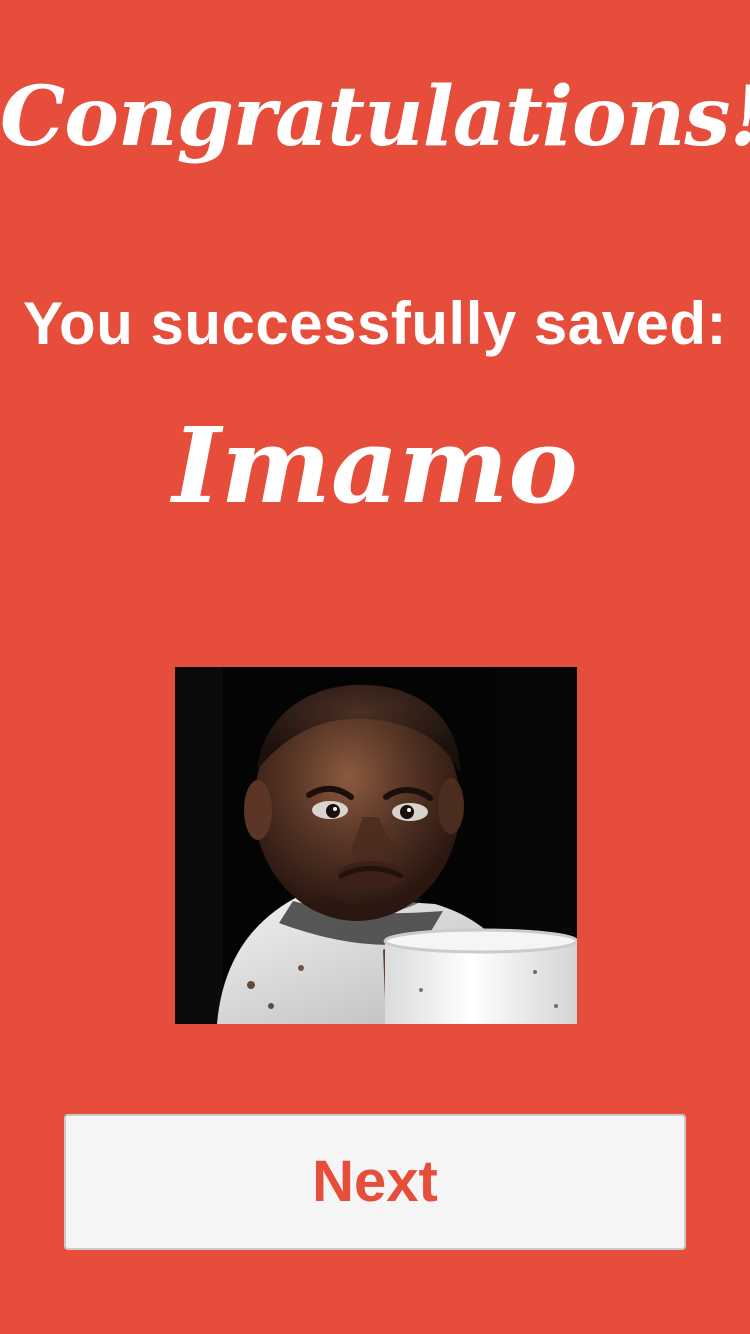 The height and width of the screenshot is (1334, 750). I want to click on child-photo-illustration, so click(376, 845).